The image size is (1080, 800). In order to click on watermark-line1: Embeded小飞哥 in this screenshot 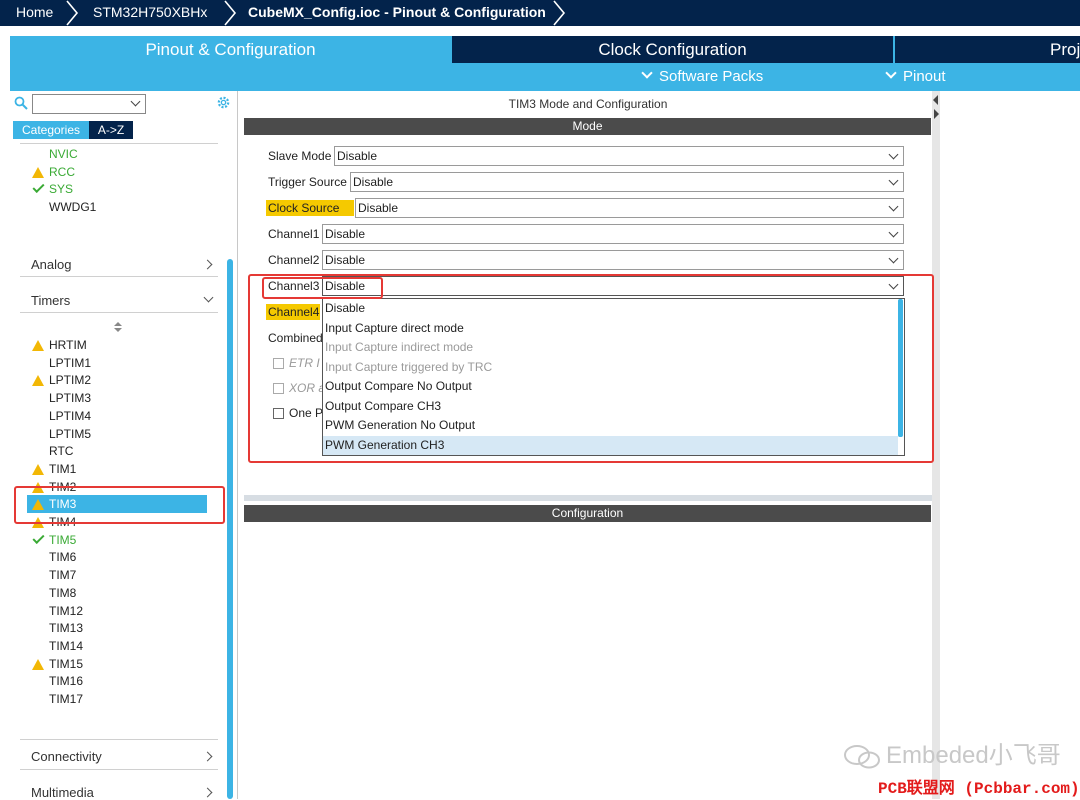, I will do `click(973, 755)`.